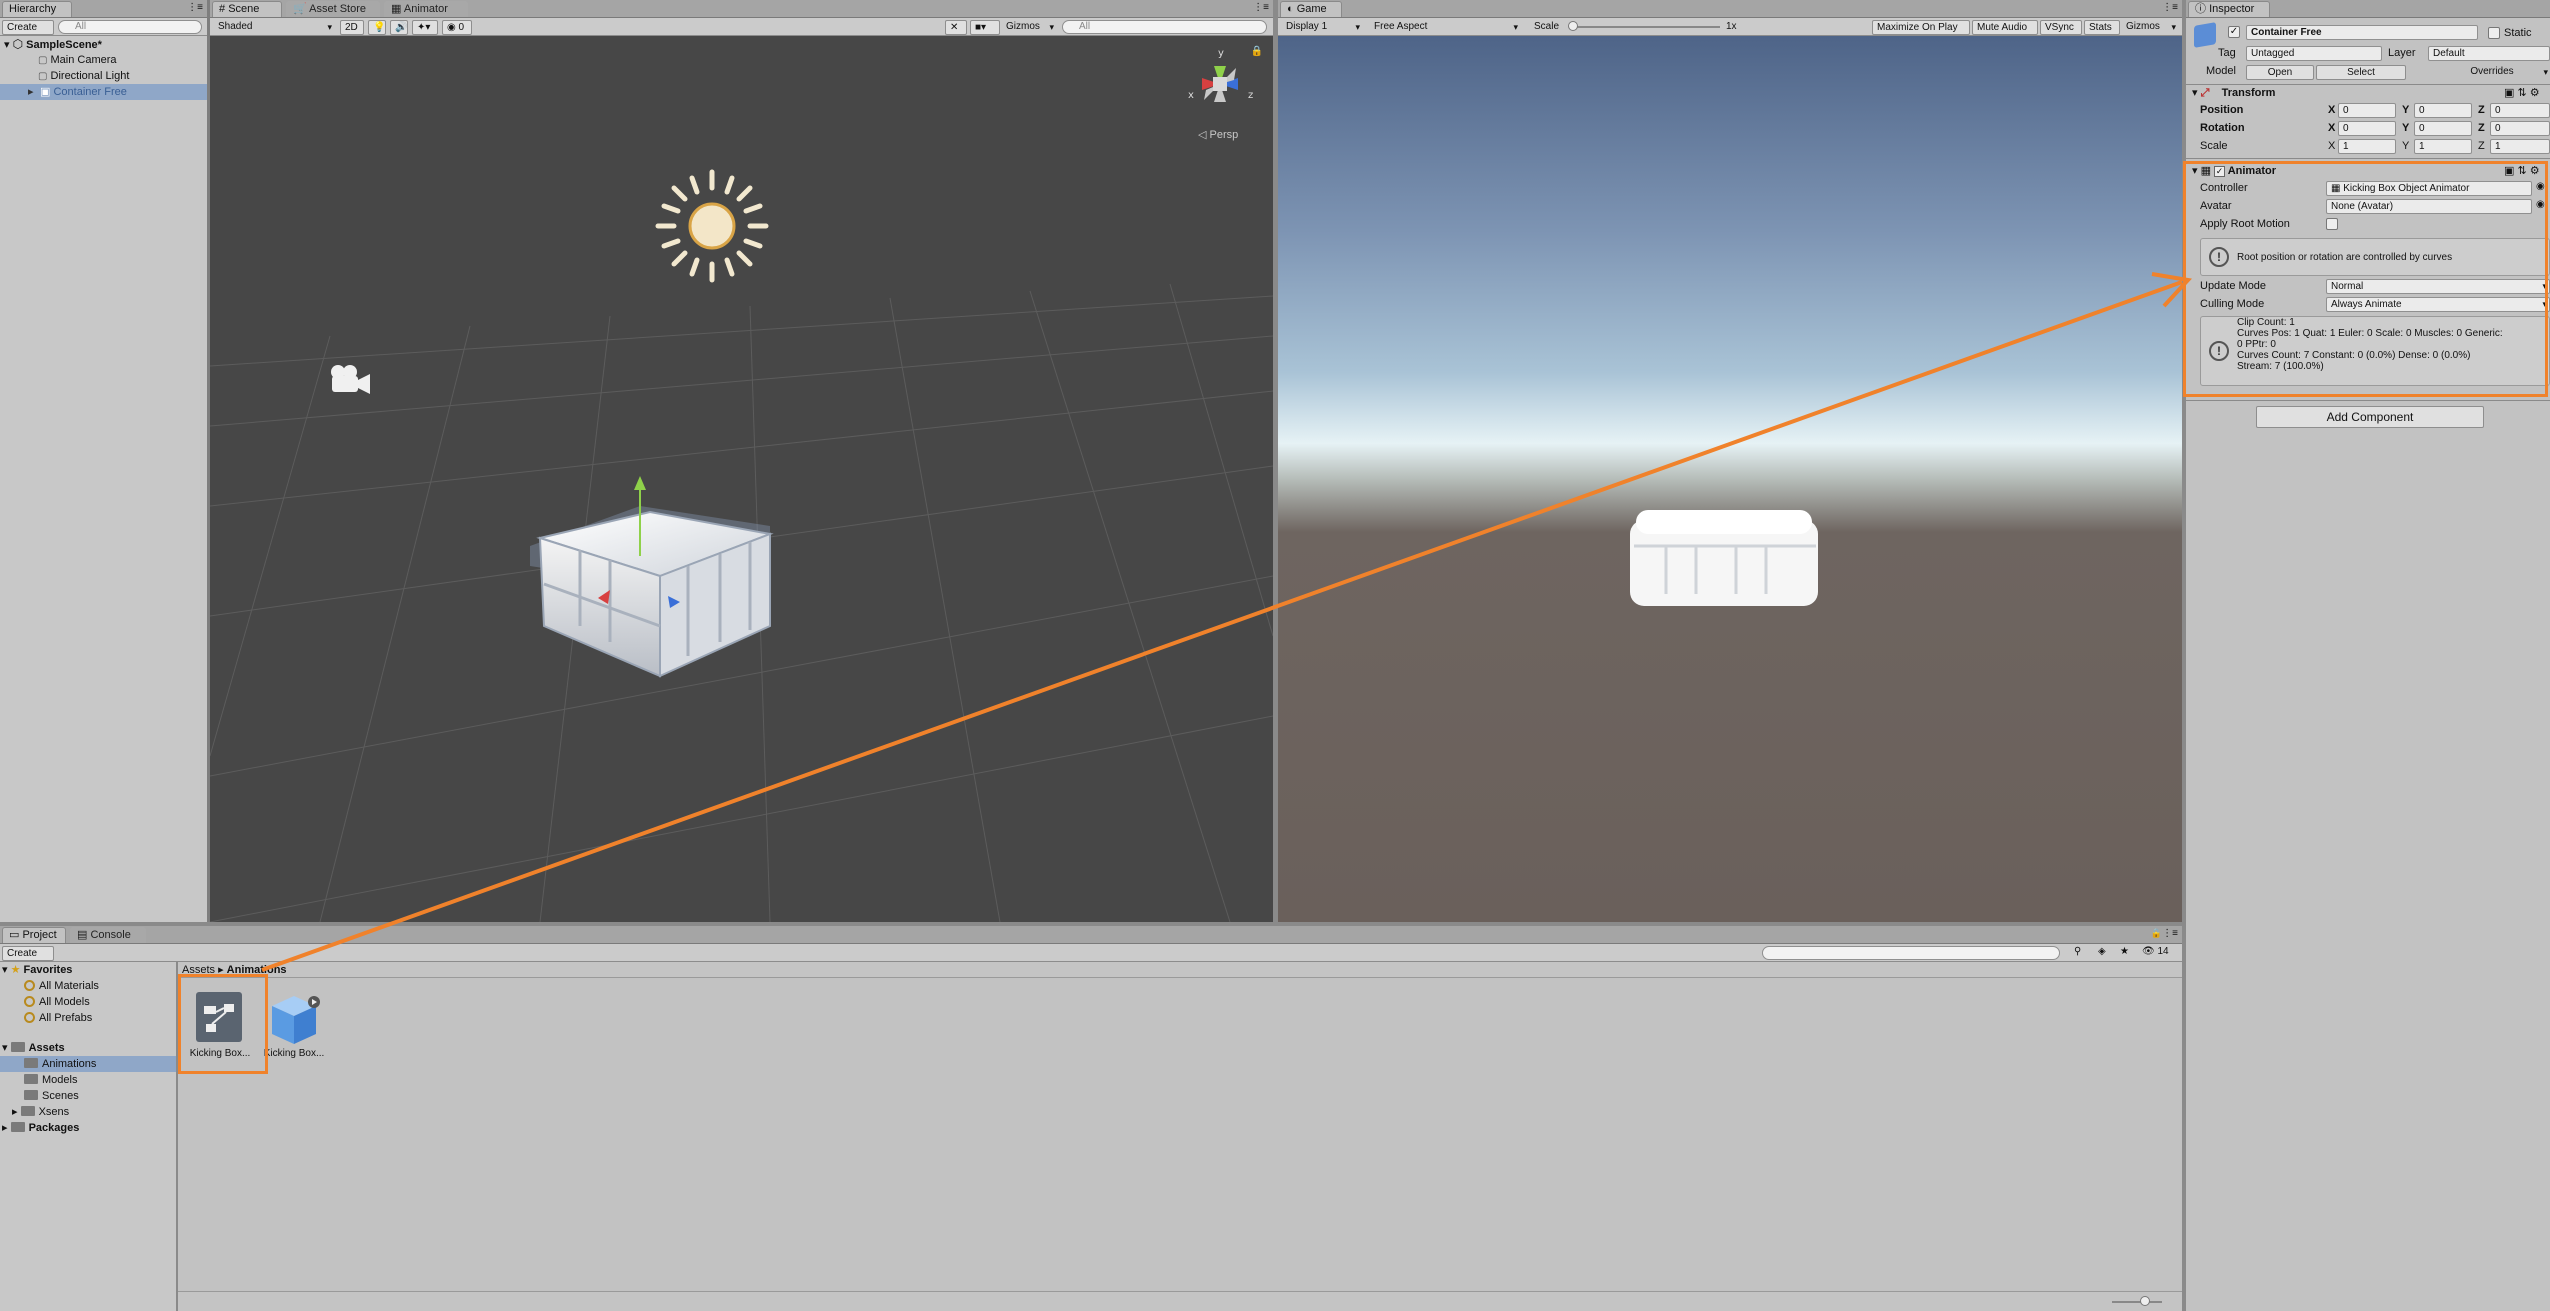 The height and width of the screenshot is (1311, 2550). I want to click on rotation-x-label: X, so click(2331, 128).